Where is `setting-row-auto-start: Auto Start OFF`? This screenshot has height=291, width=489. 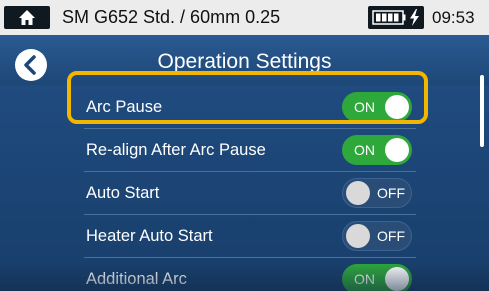
setting-row-auto-start: Auto Start OFF is located at coordinates (249, 193).